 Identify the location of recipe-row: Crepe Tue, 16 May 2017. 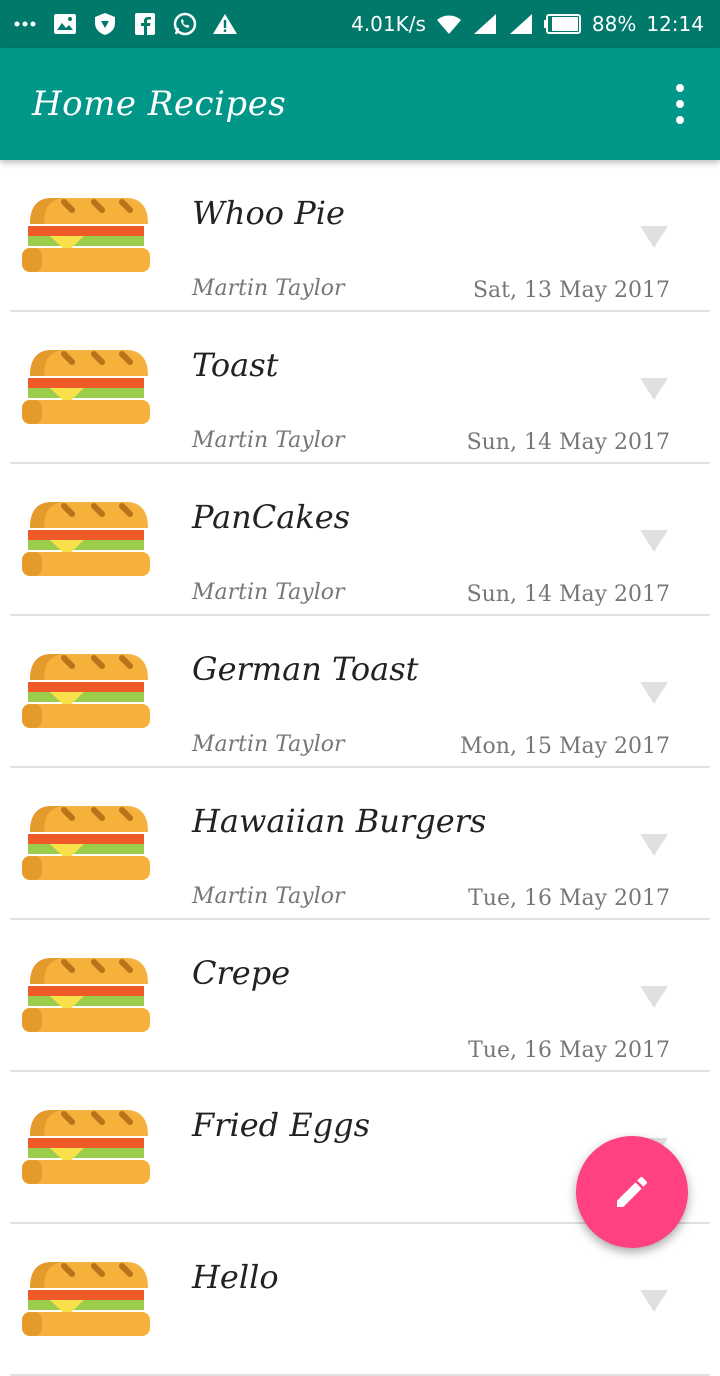
(360, 996).